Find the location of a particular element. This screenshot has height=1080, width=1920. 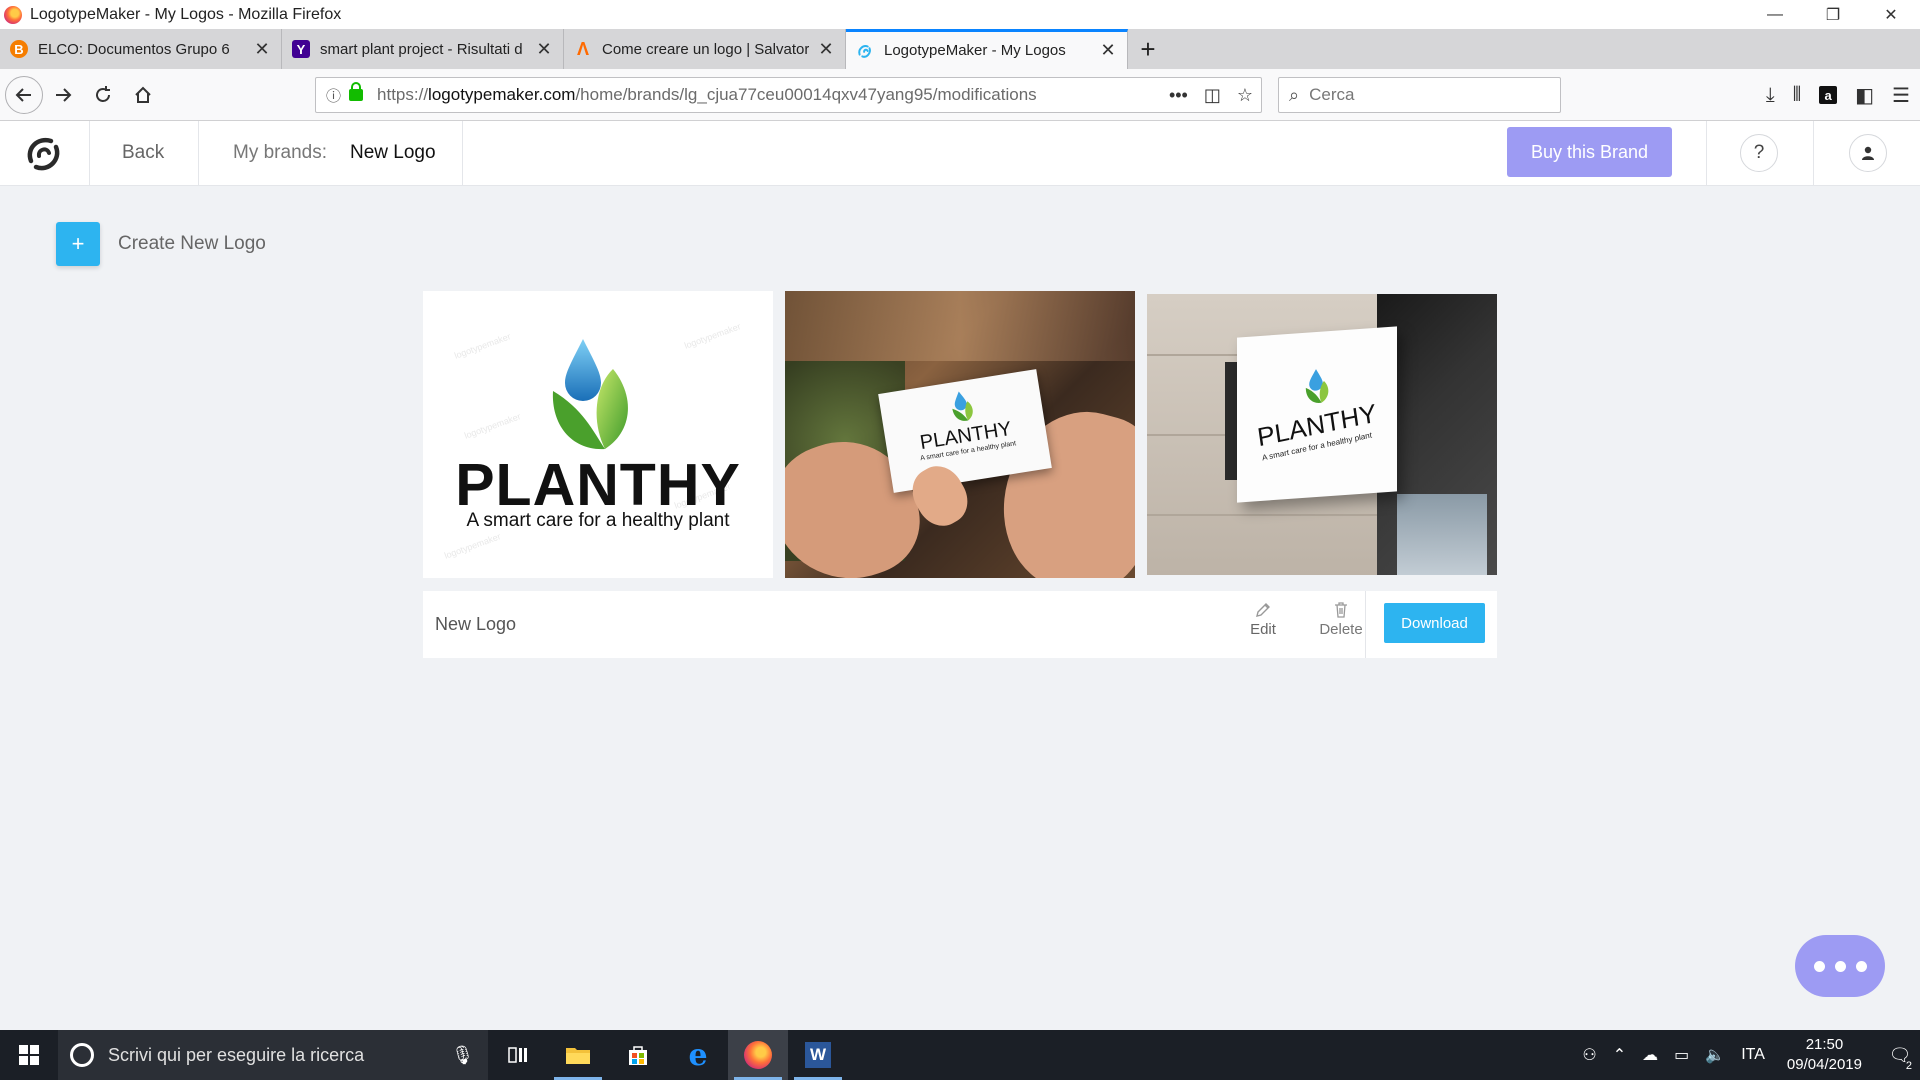

info-icon: ⓘ is located at coordinates (333, 95).